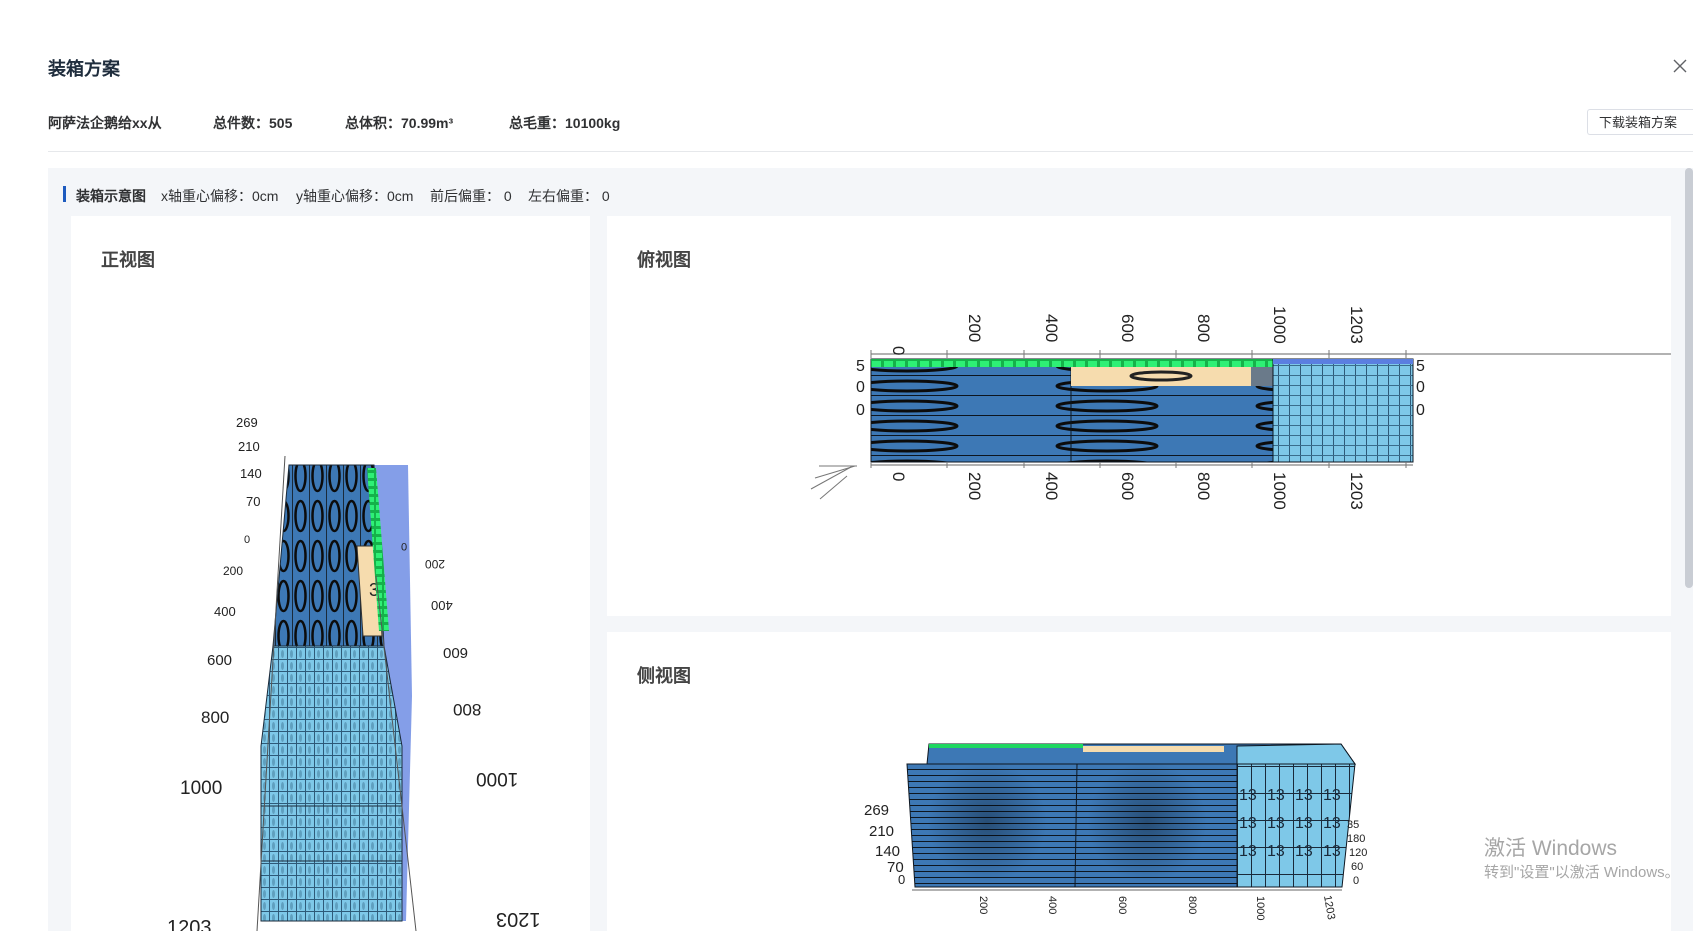  What do you see at coordinates (518, 919) in the screenshot?
I see `front-length-tick-right: 1203` at bounding box center [518, 919].